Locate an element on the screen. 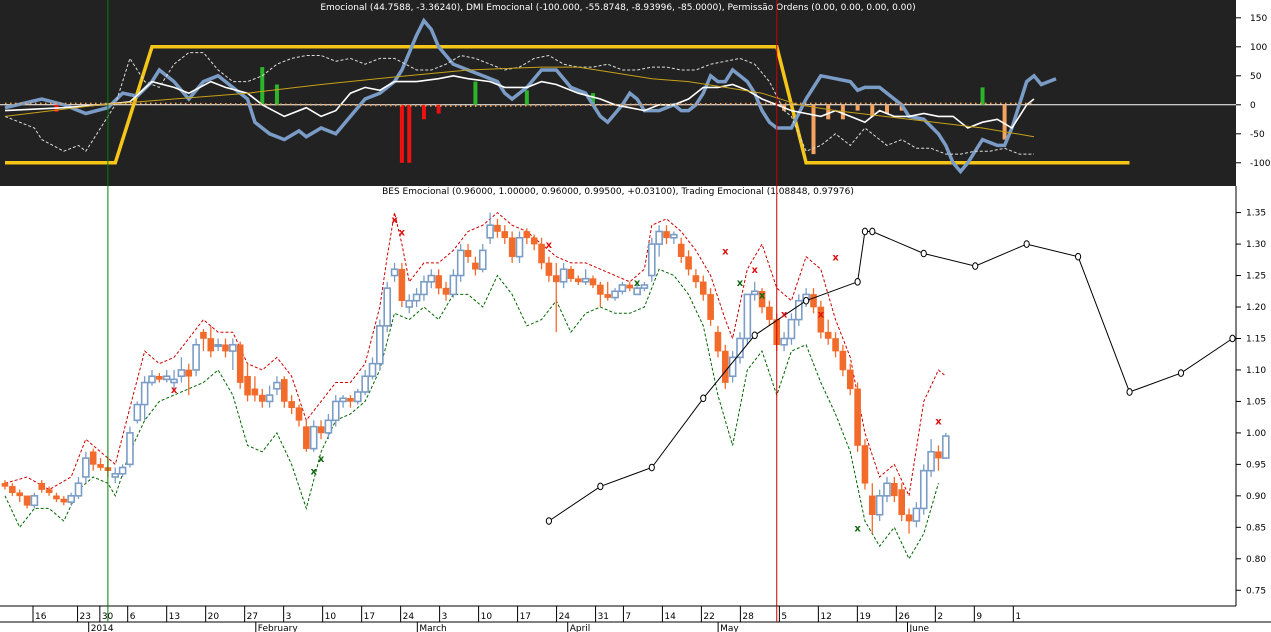 The width and height of the screenshot is (1271, 632). indicator-ytick-label-0: 150 is located at coordinates (1258, 19).